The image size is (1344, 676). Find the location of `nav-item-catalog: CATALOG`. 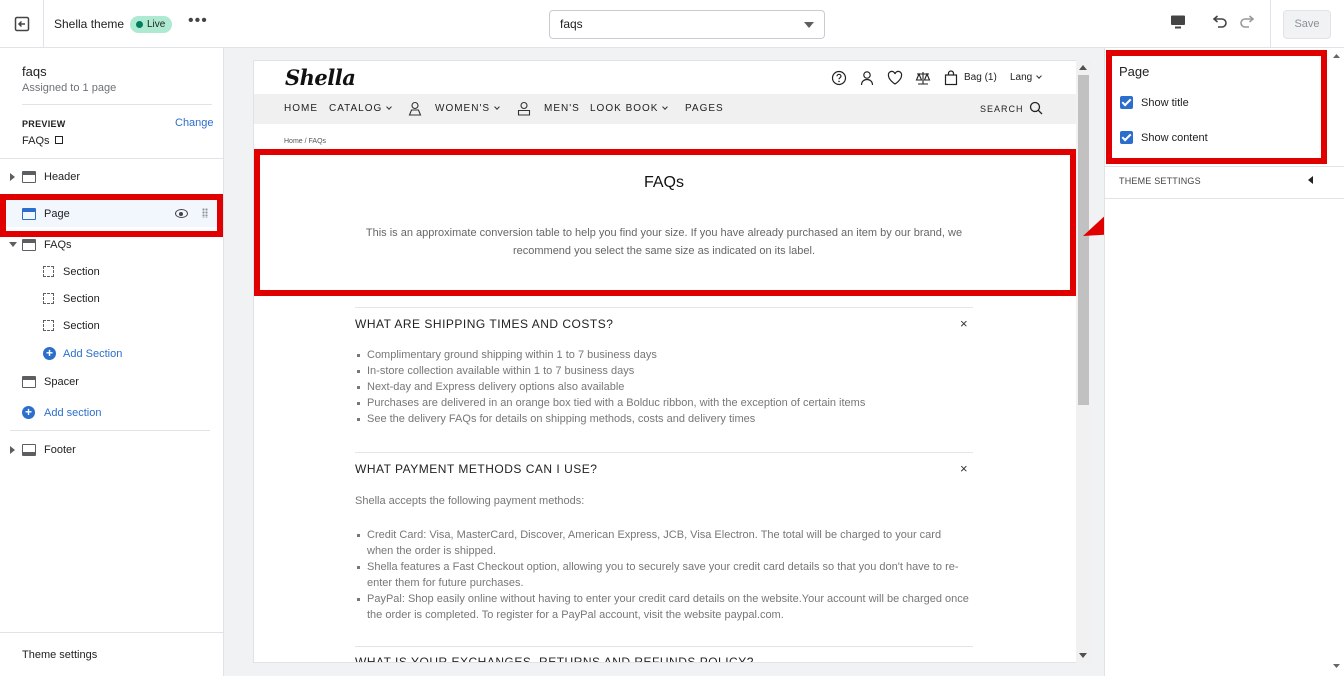

nav-item-catalog: CATALOG is located at coordinates (361, 108).